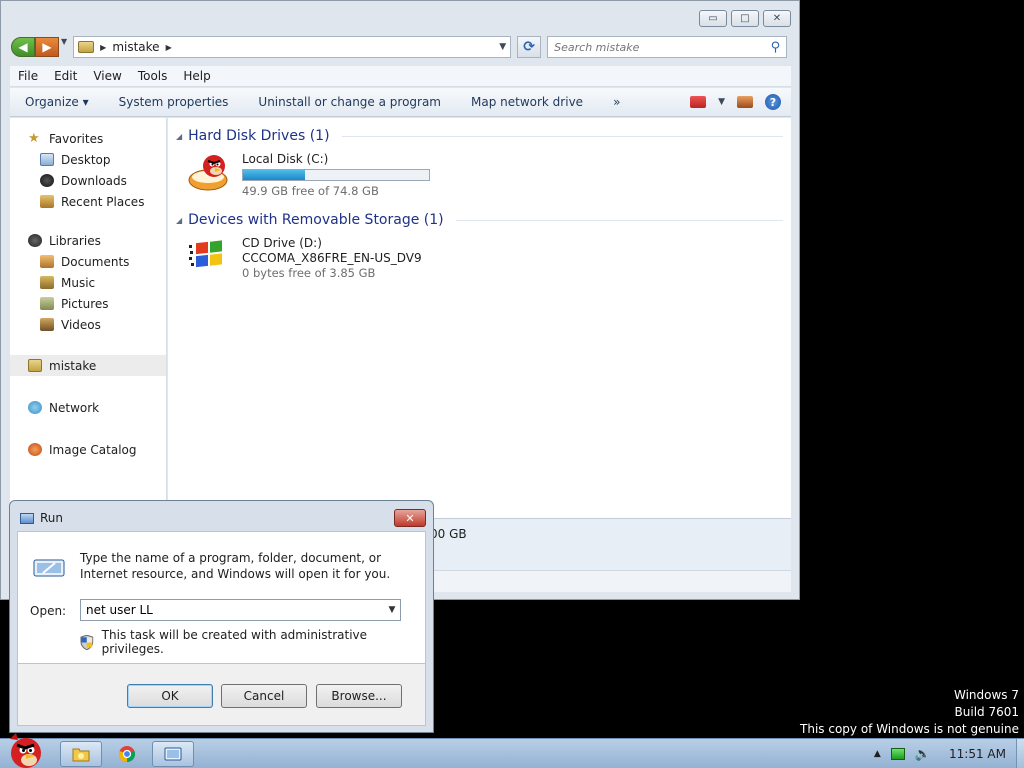  Describe the element at coordinates (529, 47) in the screenshot. I see `refresh-button: ⟳` at that location.